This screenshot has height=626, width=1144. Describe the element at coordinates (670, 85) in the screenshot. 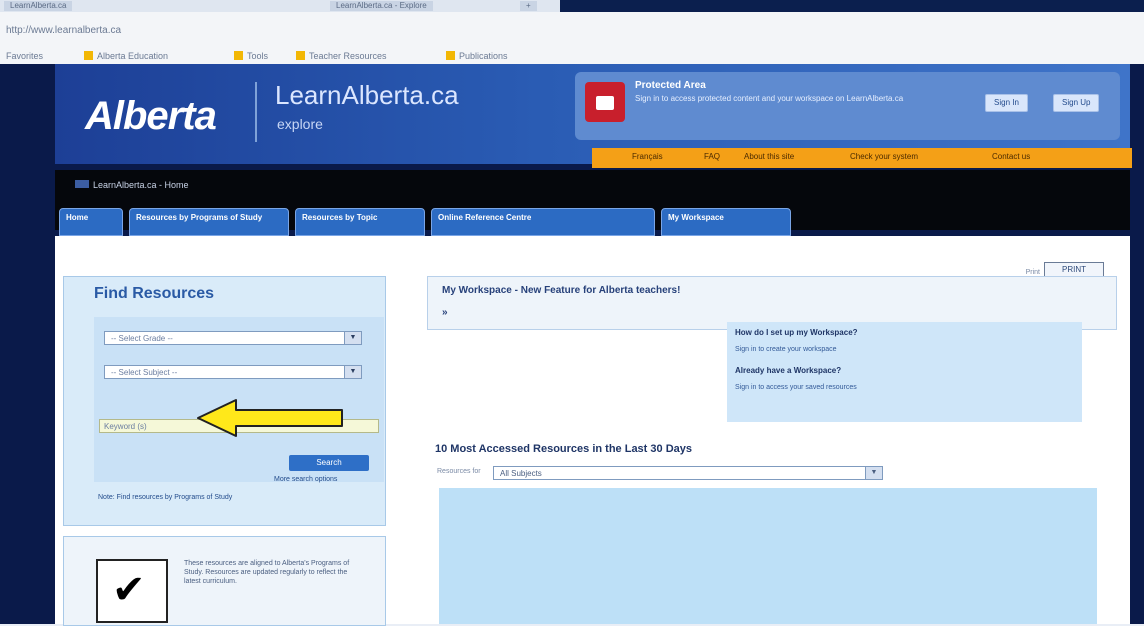

I see `signin-title: Protected Area` at that location.